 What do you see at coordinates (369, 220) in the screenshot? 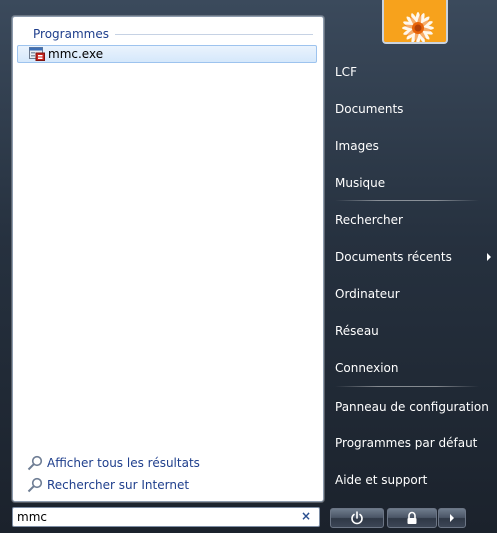
I see `menu-item-label: Rechercher` at bounding box center [369, 220].